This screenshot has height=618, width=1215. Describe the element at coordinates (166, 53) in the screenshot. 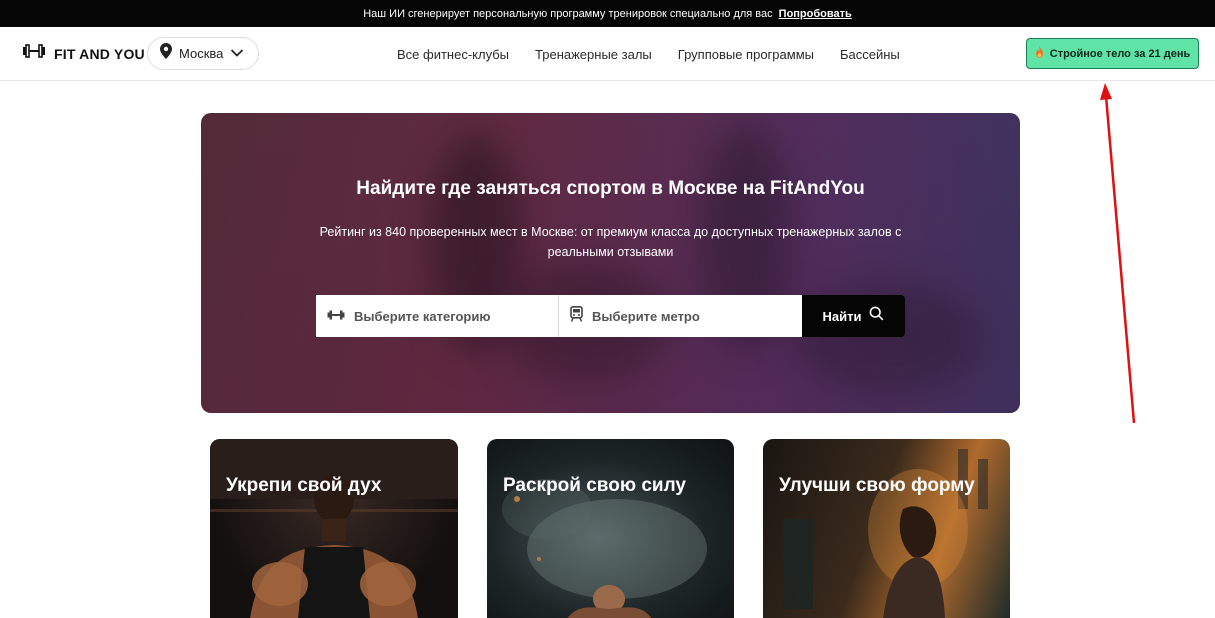

I see `location-pin-icon` at that location.